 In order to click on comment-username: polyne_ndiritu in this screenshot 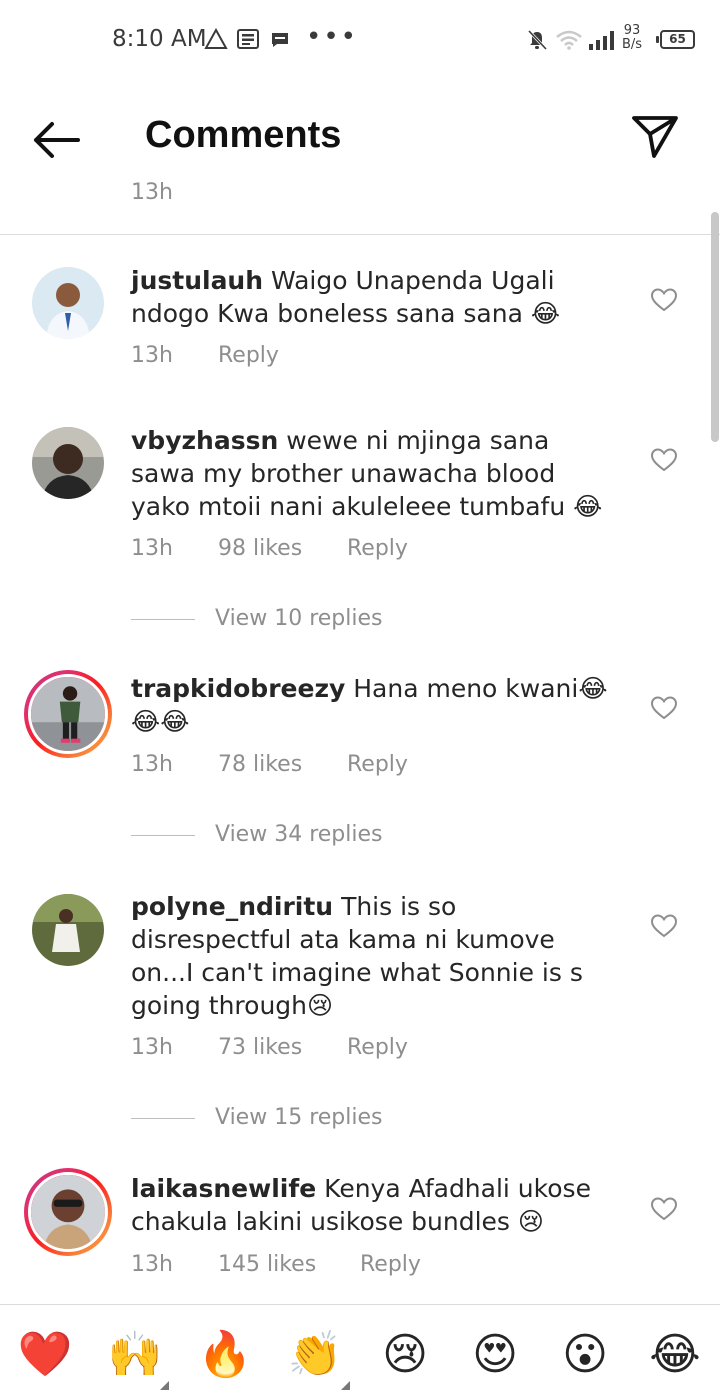, I will do `click(232, 906)`.